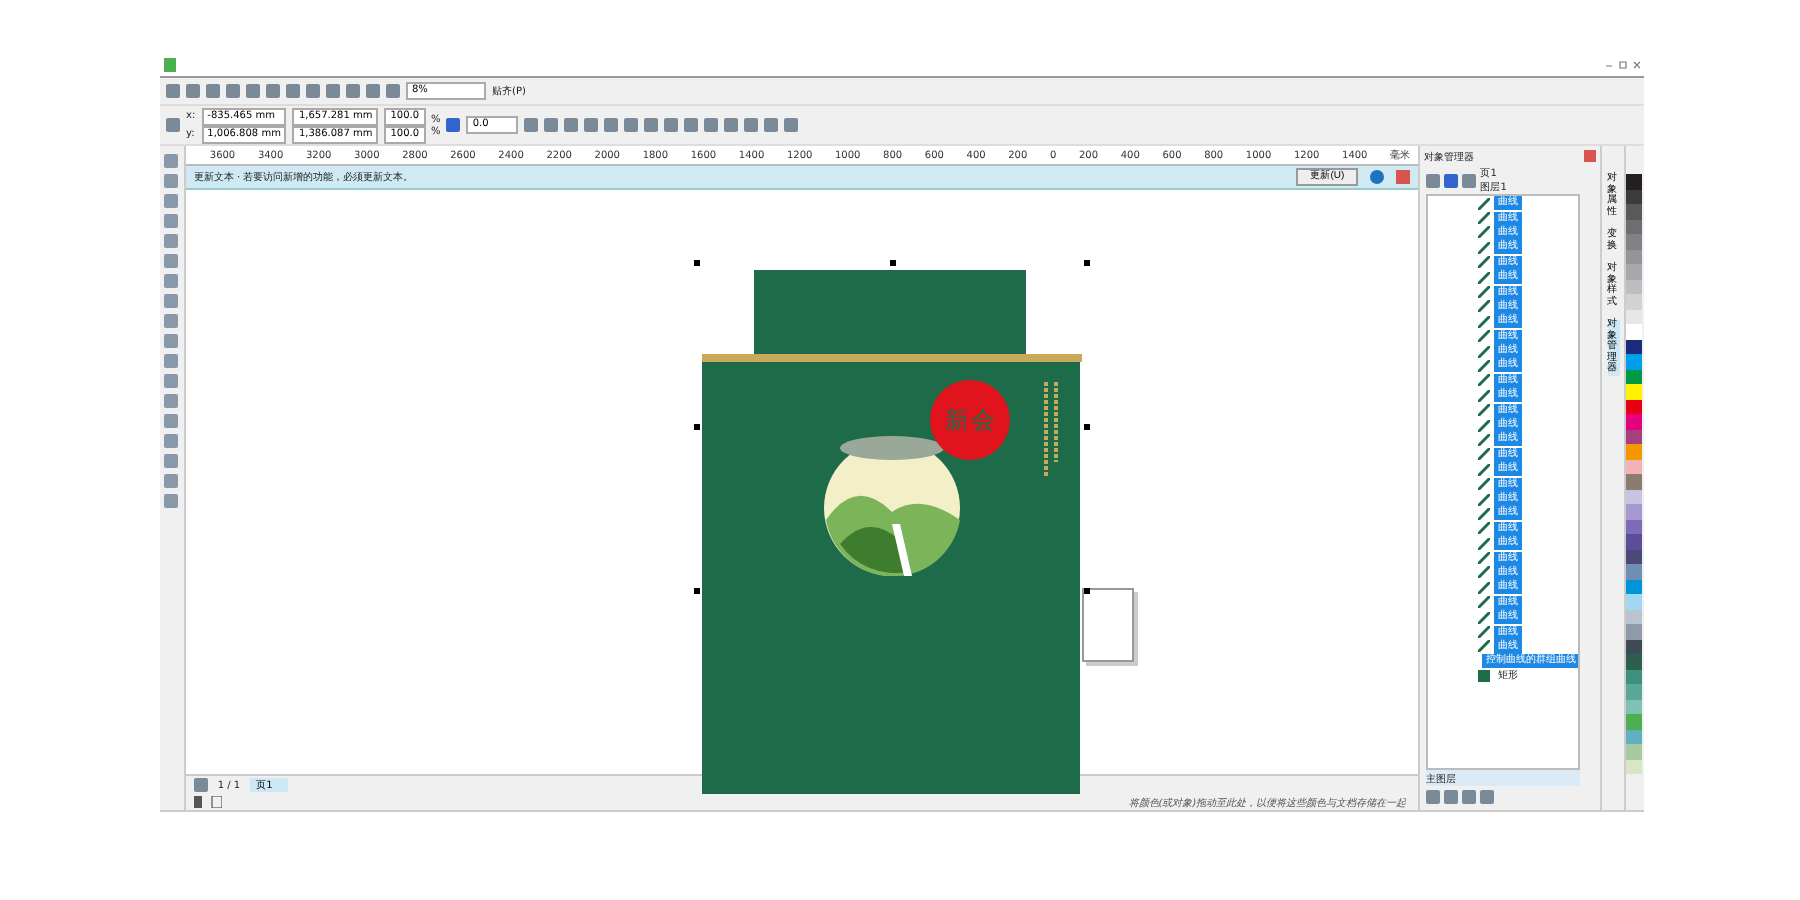  What do you see at coordinates (1622, 65) in the screenshot?
I see `window-controls-icon` at bounding box center [1622, 65].